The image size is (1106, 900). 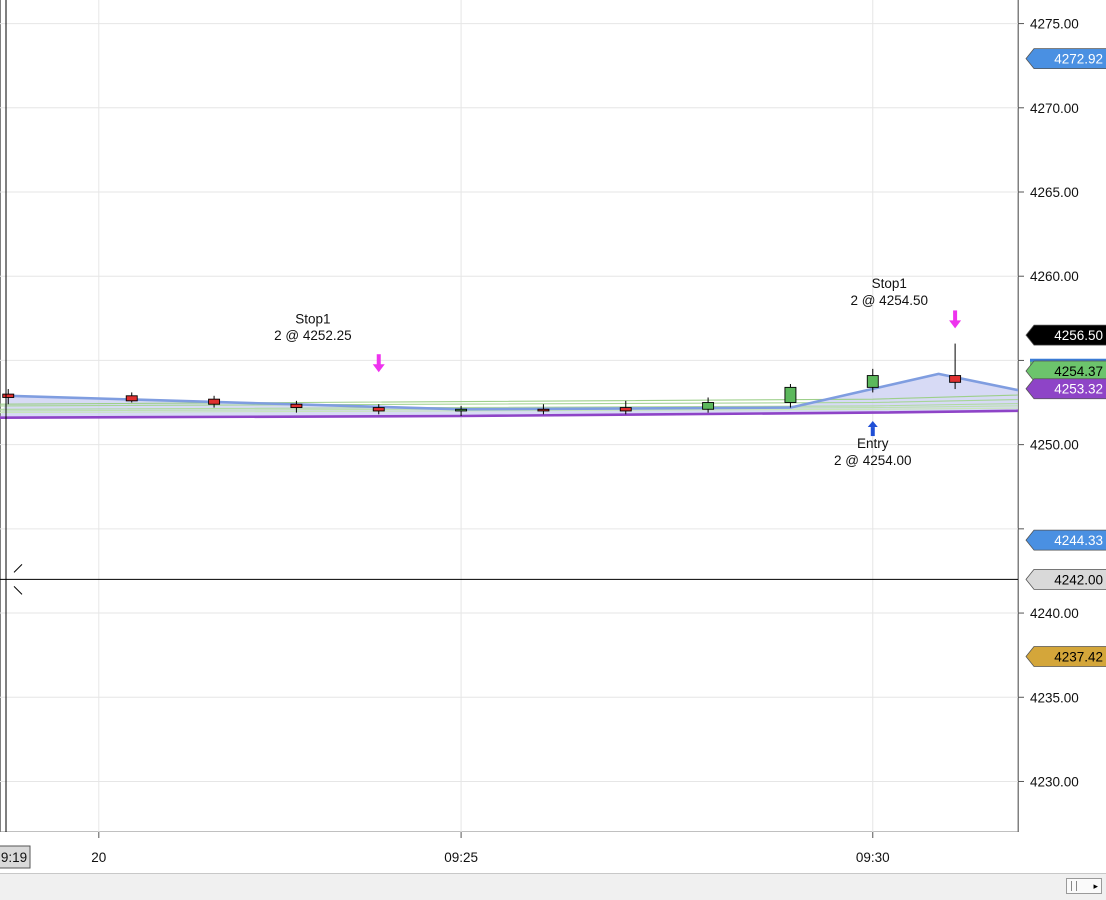 I want to click on time-tick-label: 09:25, so click(x=461, y=857).